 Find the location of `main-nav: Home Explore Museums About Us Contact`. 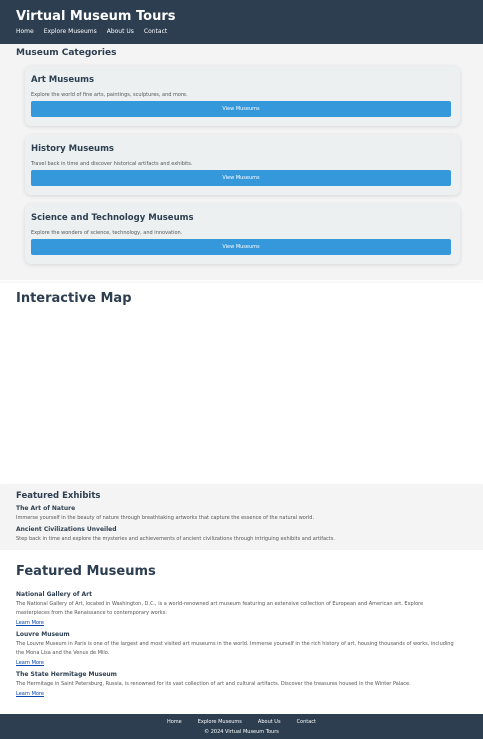

main-nav: Home Explore Museums About Us Contact is located at coordinates (91, 31).